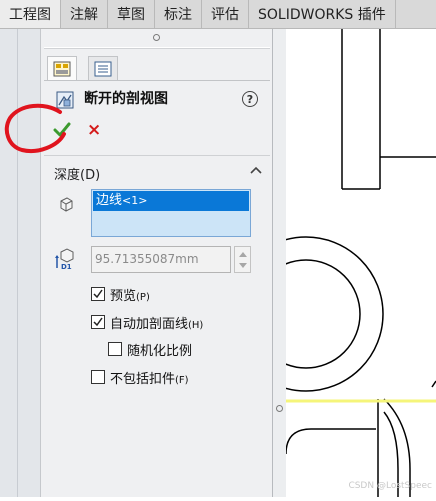 Image resolution: width=436 pixels, height=501 pixels. What do you see at coordinates (160, 351) in the screenshot?
I see `randomize-scale-label: 随机化比例` at bounding box center [160, 351].